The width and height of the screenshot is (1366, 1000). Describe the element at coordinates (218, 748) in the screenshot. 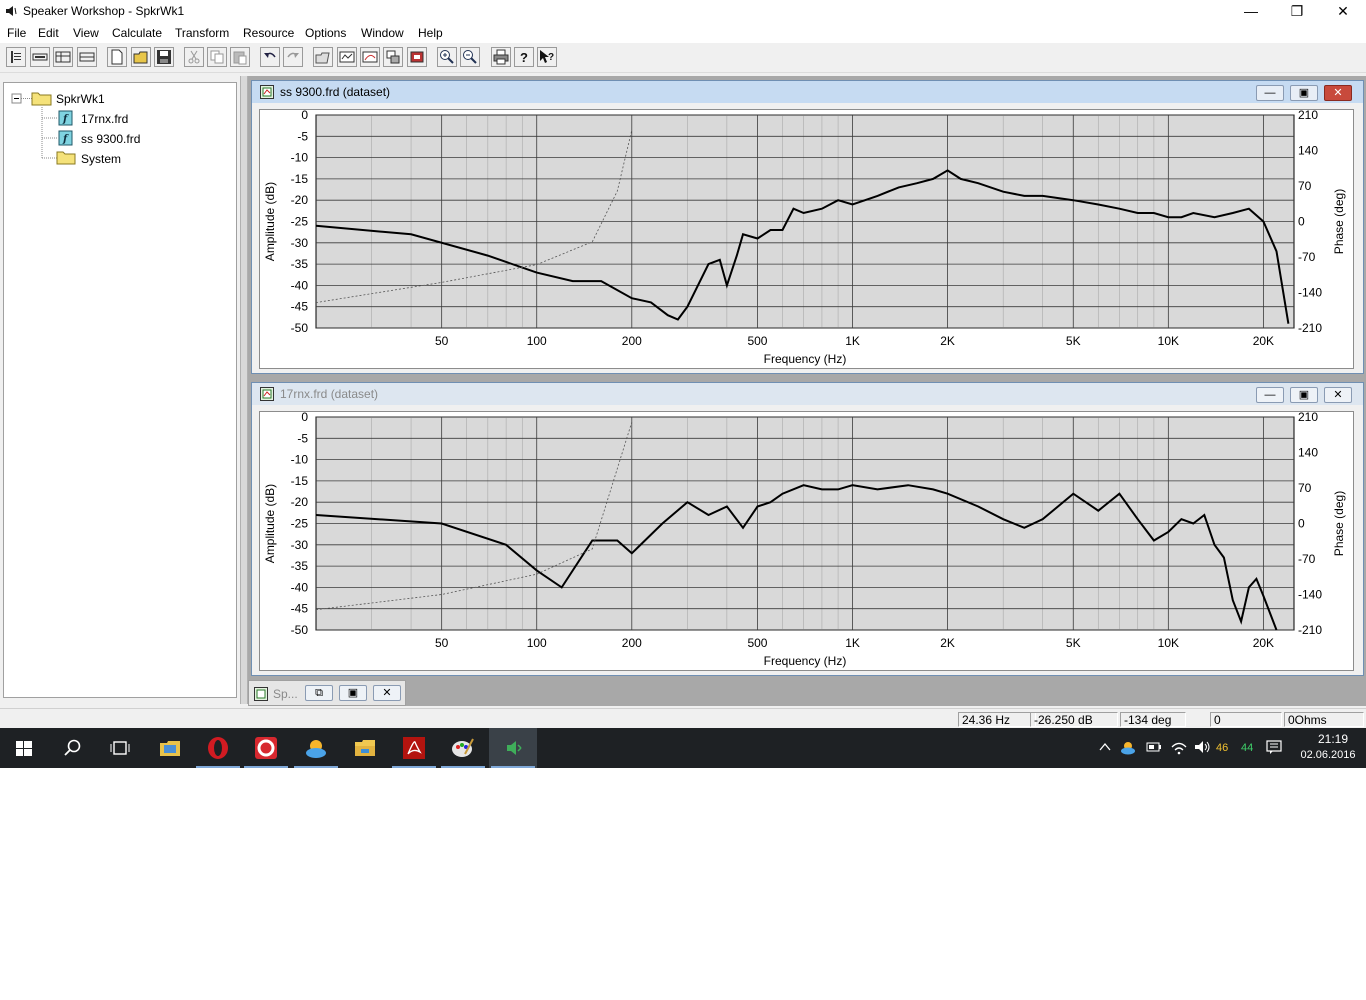

I see `opera-app` at that location.